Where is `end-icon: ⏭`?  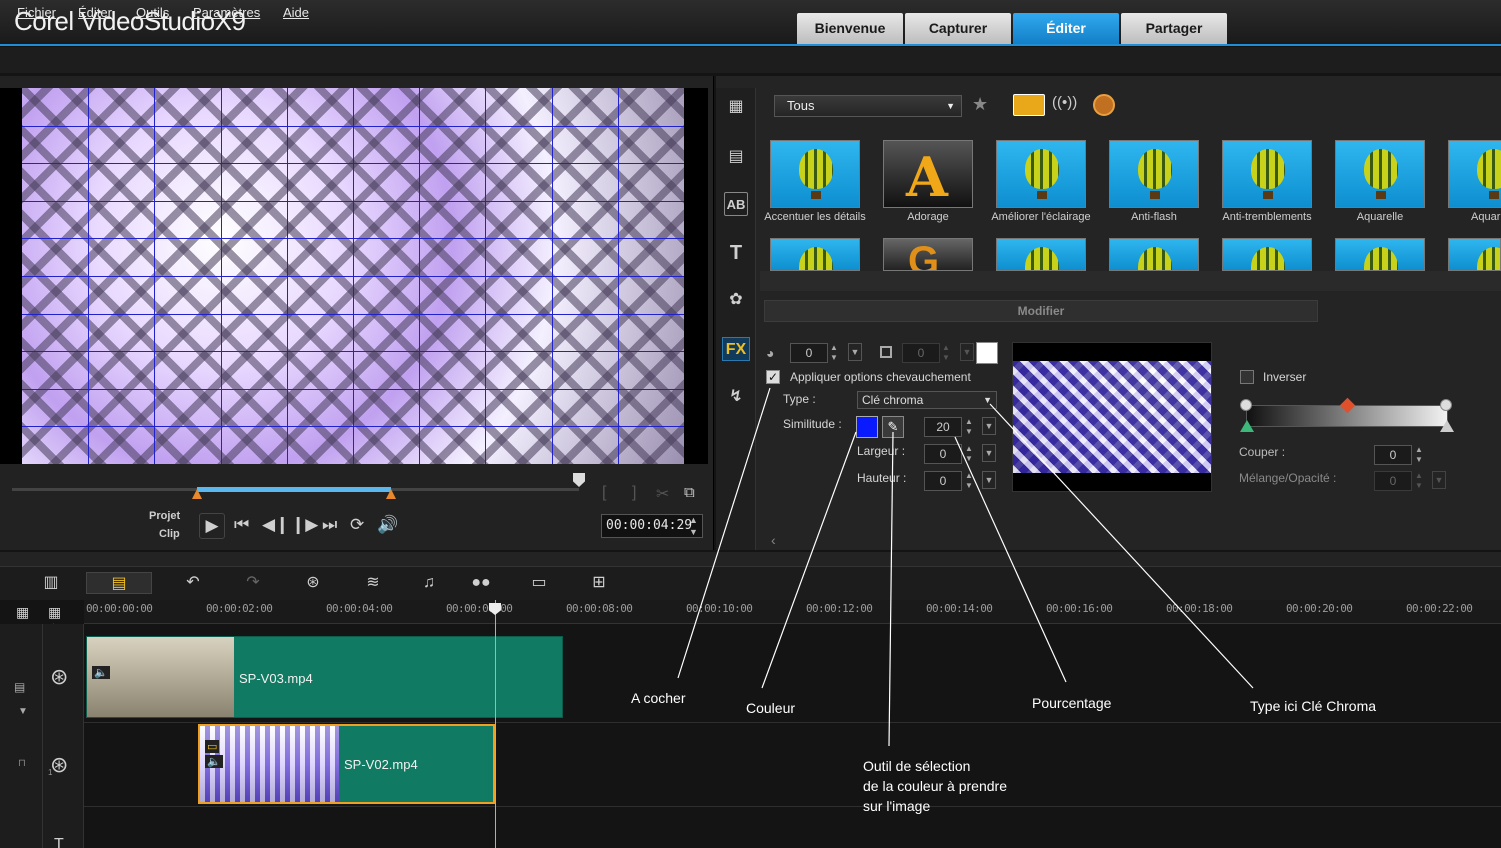
end-icon: ⏭ is located at coordinates (329, 525).